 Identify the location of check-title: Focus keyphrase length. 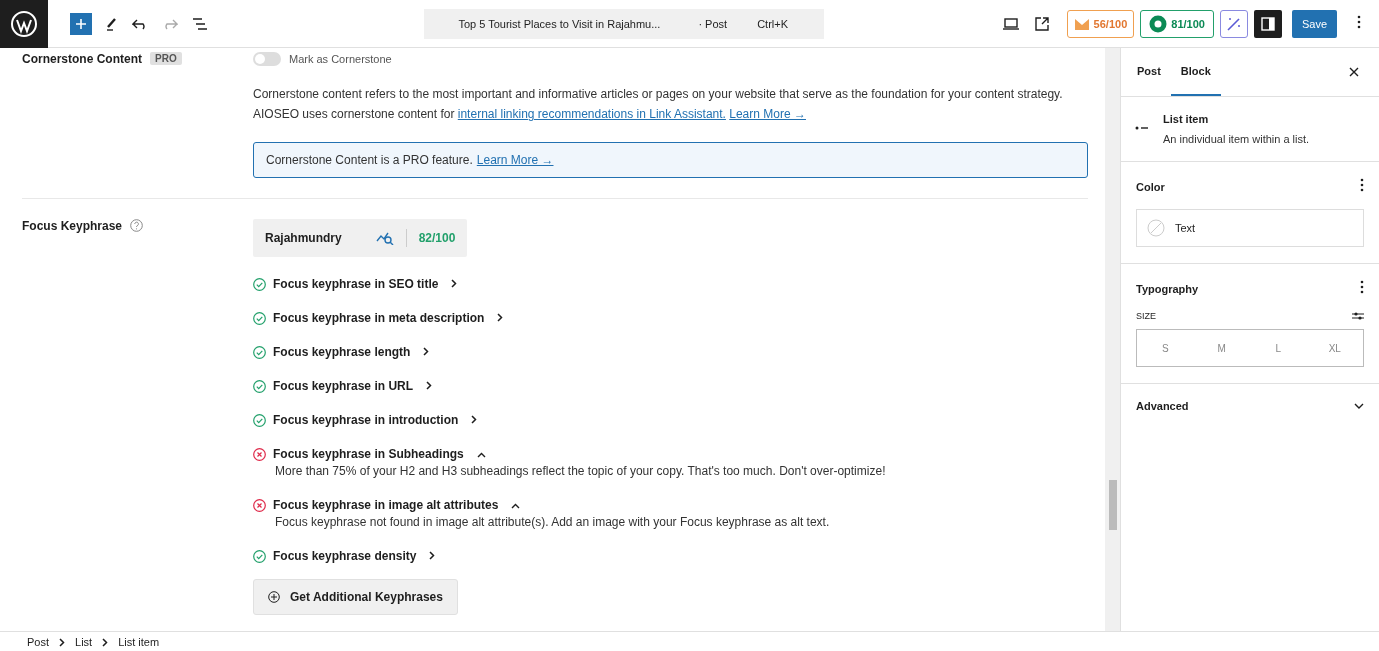
(342, 352).